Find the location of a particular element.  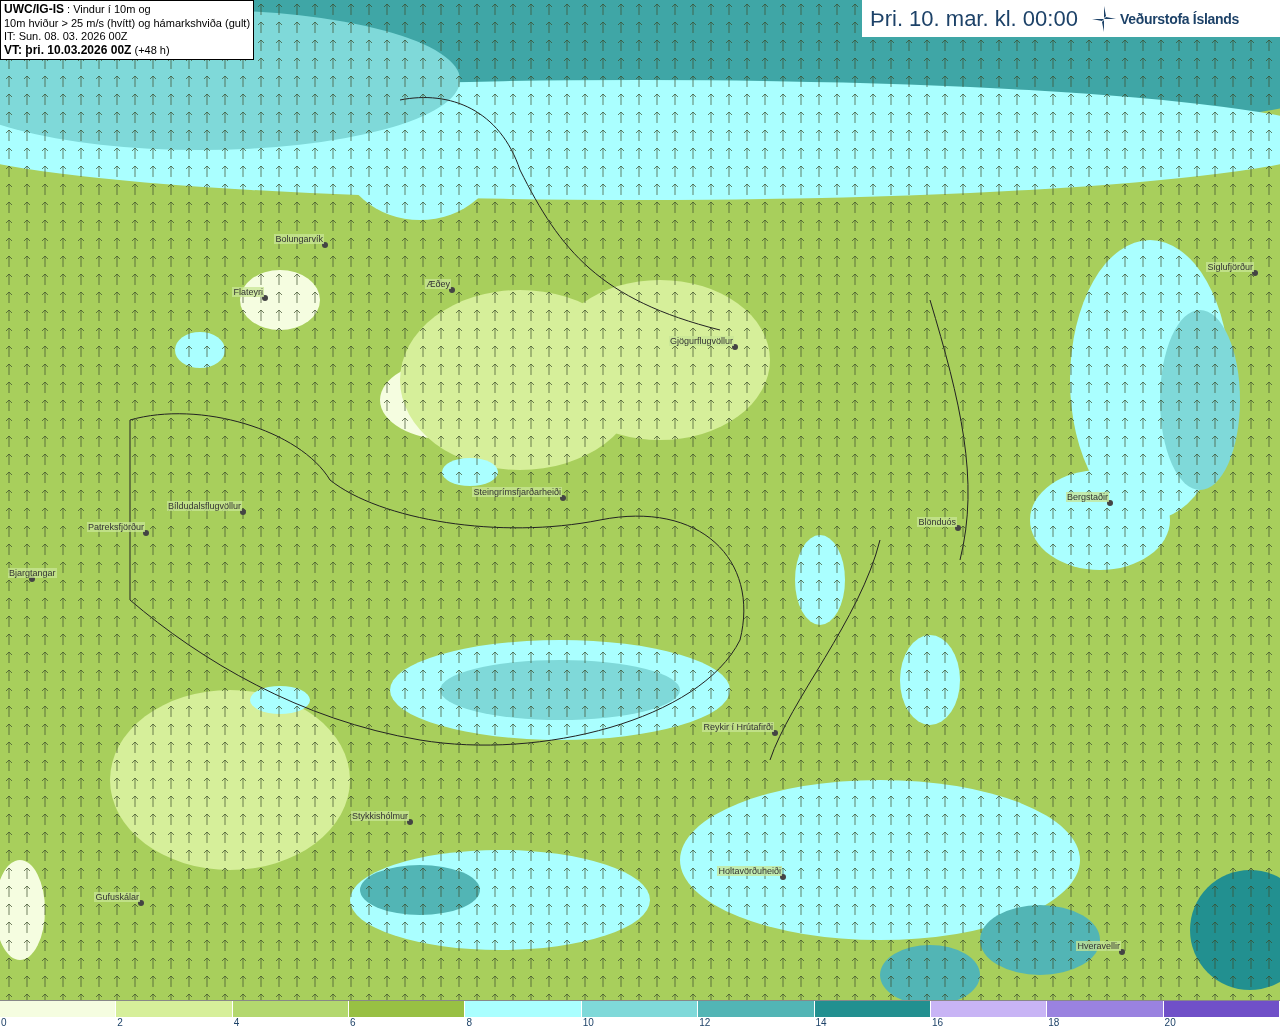

scale-tick-label: 20 is located at coordinates (1170, 1023).